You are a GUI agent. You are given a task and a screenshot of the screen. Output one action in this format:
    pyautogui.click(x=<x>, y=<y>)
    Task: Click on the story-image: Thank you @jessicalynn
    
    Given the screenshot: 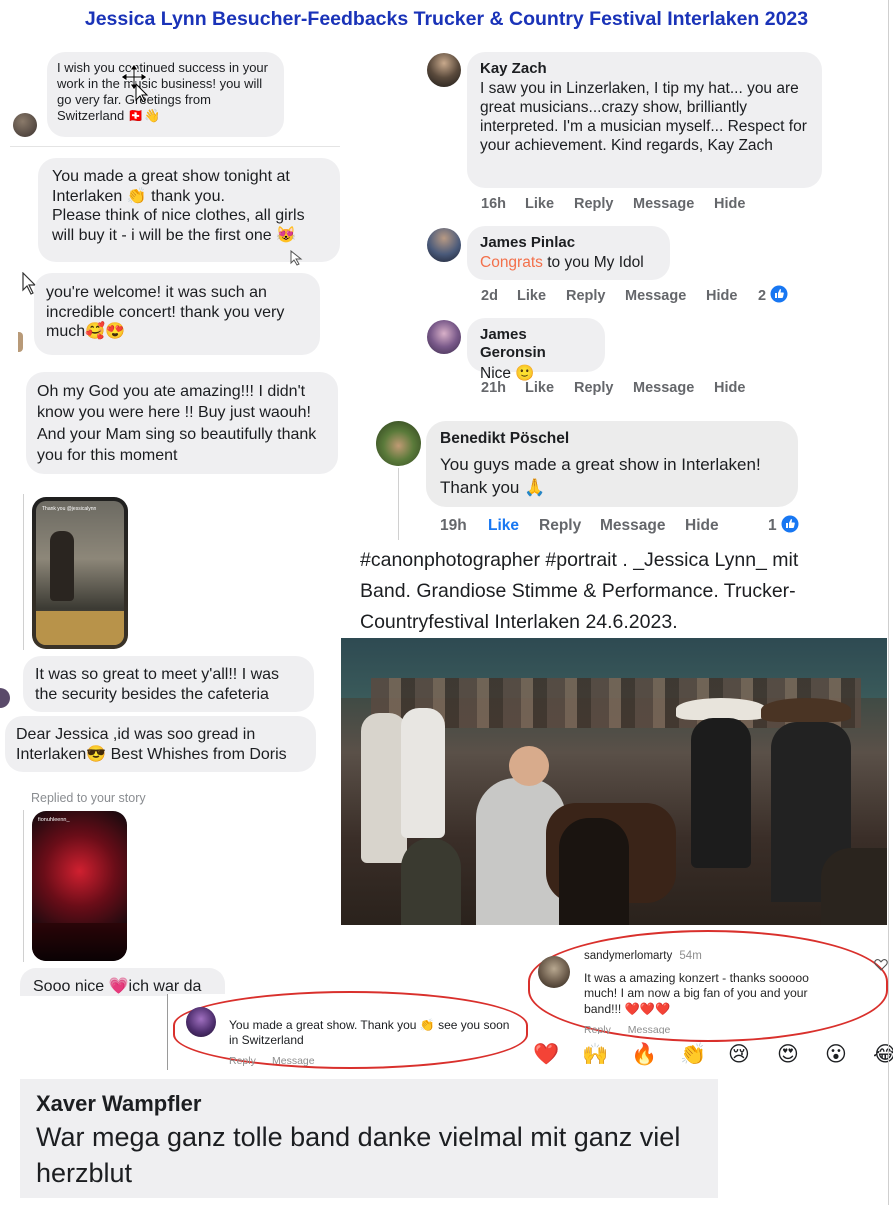 What is the action you would take?
    pyautogui.click(x=80, y=573)
    